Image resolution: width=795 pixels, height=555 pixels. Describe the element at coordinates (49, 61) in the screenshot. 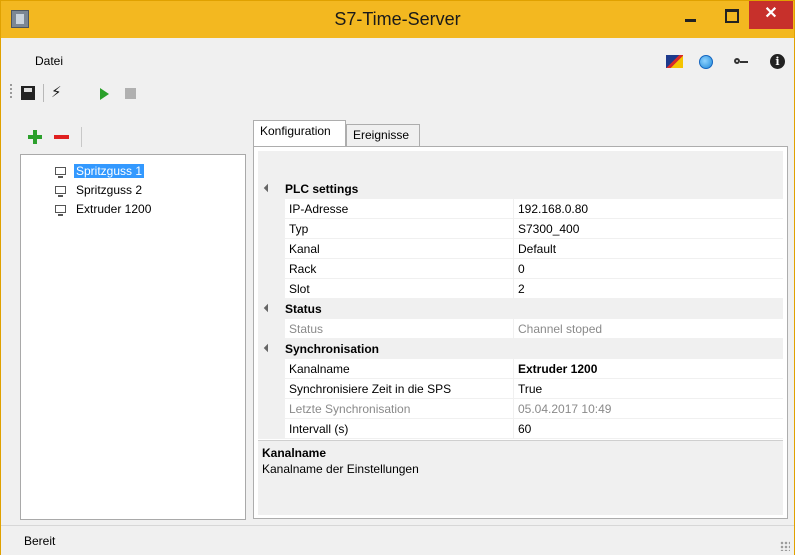

I see `menu-file: Datei` at that location.